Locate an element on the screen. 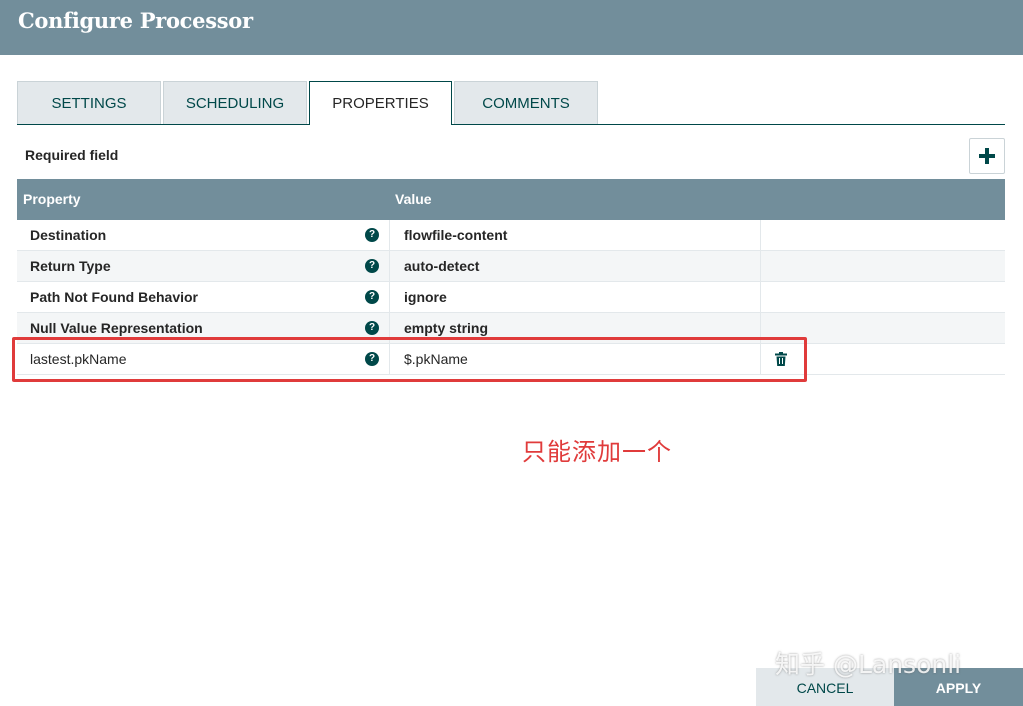 The image size is (1023, 706). table-header: Property Value is located at coordinates (511, 199).